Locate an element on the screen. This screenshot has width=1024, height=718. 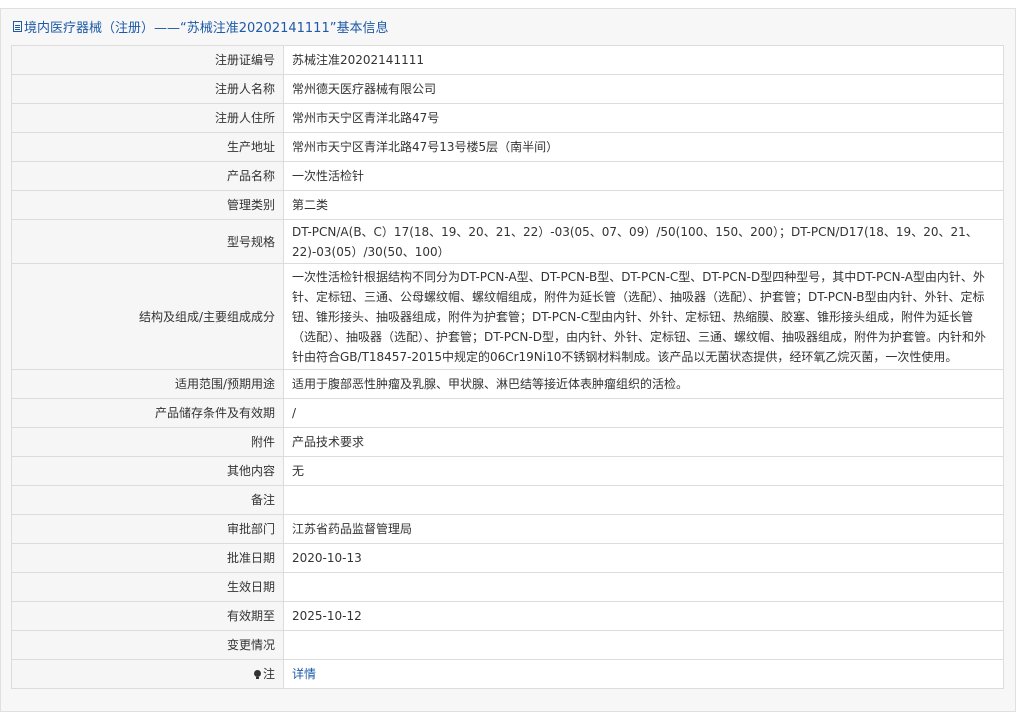
row-label: 管理类别 is located at coordinates (147, 205).